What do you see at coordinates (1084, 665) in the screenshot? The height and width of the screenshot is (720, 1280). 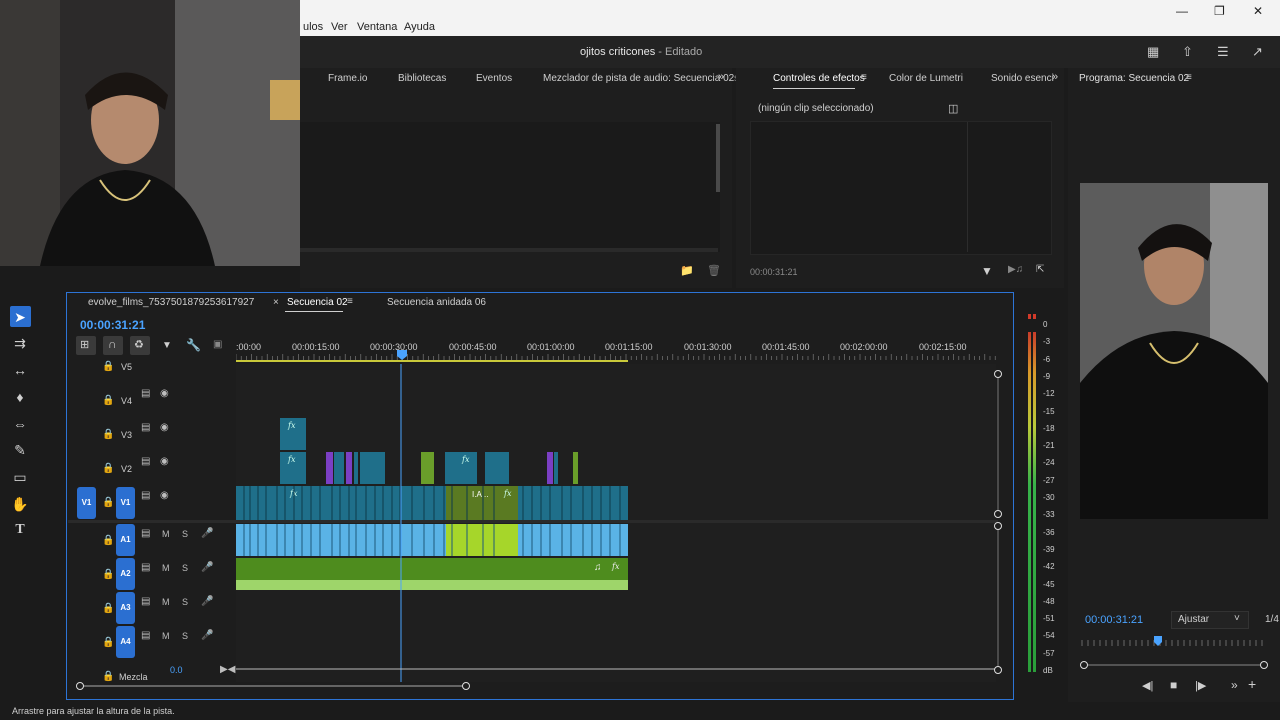 I see `program-zoom-start-handle` at bounding box center [1084, 665].